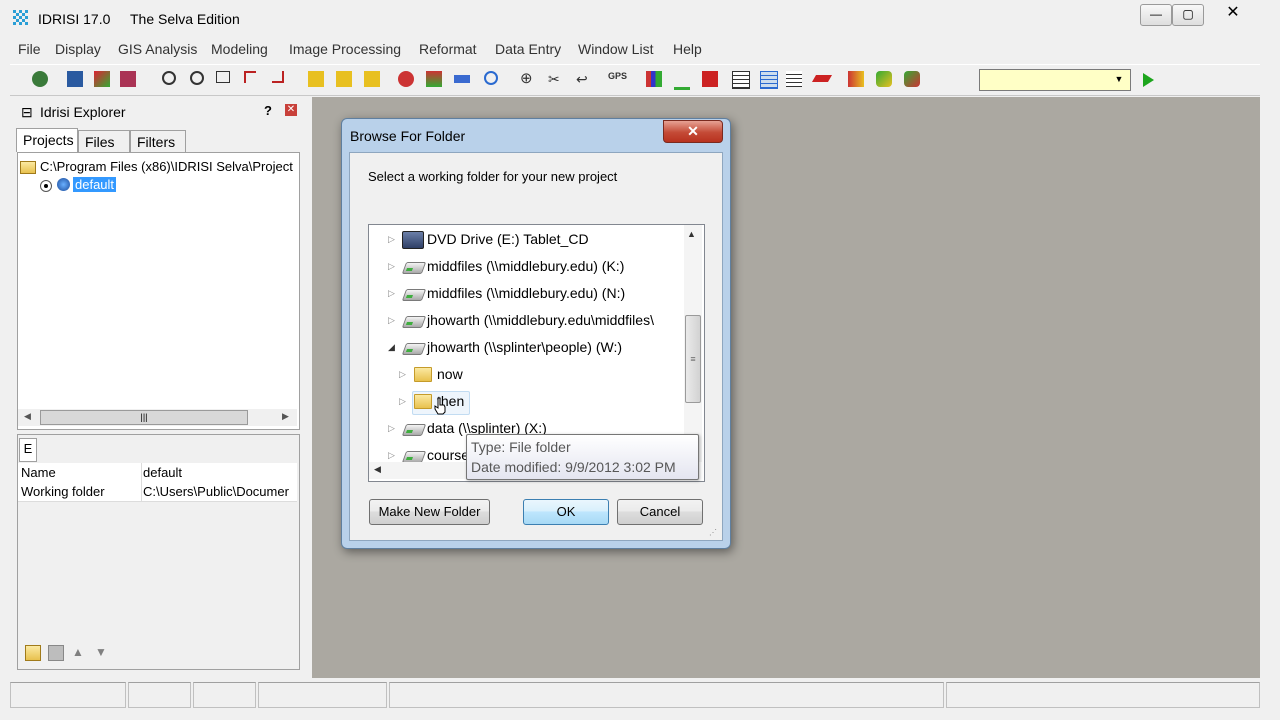  I want to click on menu-display: Display, so click(78, 49).